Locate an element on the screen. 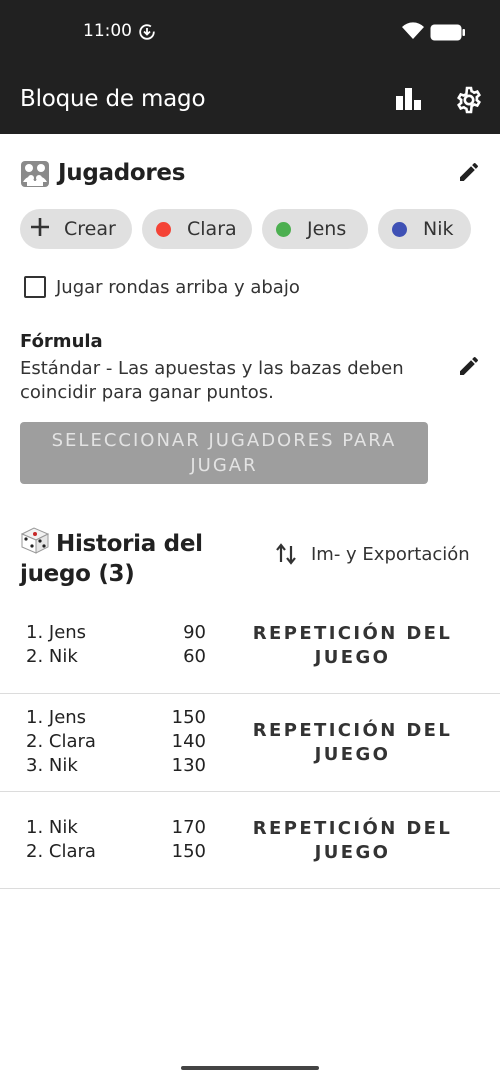 The height and width of the screenshot is (1083, 500). game-results: 1. Jens 150 2. Clara 140 3. Nik 130 is located at coordinates (116, 743).